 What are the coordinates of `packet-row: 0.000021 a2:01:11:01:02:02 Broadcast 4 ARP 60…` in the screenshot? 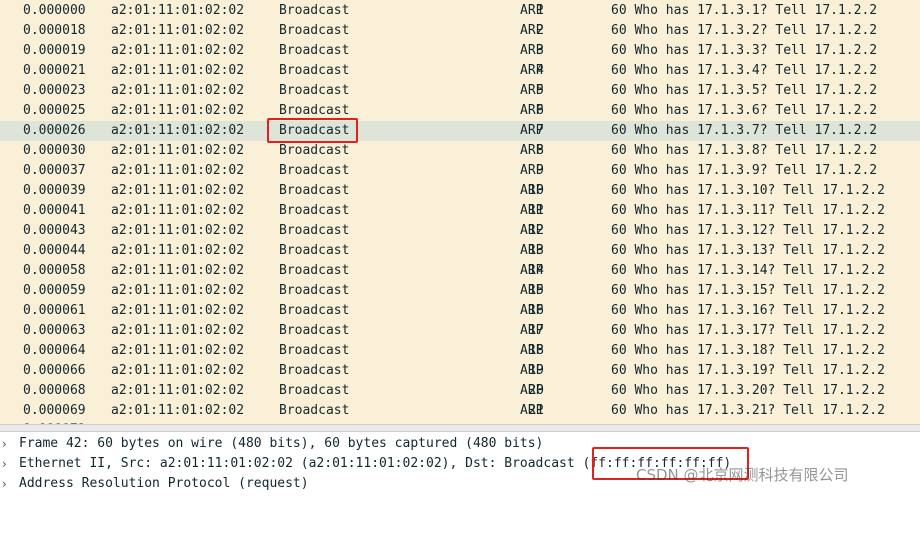 It's located at (460, 71).